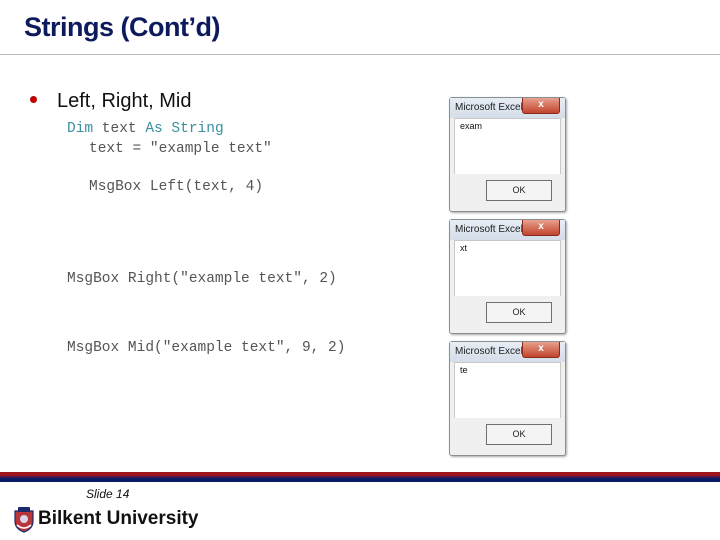 Image resolution: width=720 pixels, height=540 pixels. What do you see at coordinates (118, 518) in the screenshot?
I see `university-name: Bilkent University` at bounding box center [118, 518].